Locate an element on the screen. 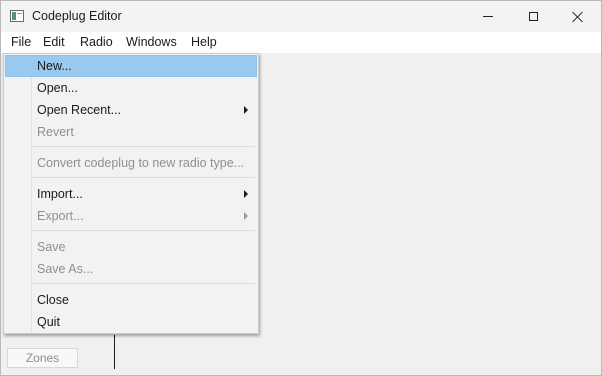 The height and width of the screenshot is (376, 602). menu-file: File is located at coordinates (21, 42).